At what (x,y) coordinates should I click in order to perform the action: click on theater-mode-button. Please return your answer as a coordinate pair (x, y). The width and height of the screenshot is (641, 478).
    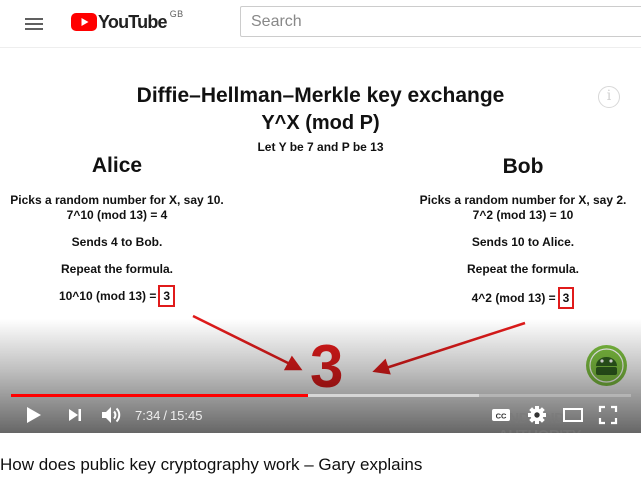
    Looking at the image, I should click on (573, 415).